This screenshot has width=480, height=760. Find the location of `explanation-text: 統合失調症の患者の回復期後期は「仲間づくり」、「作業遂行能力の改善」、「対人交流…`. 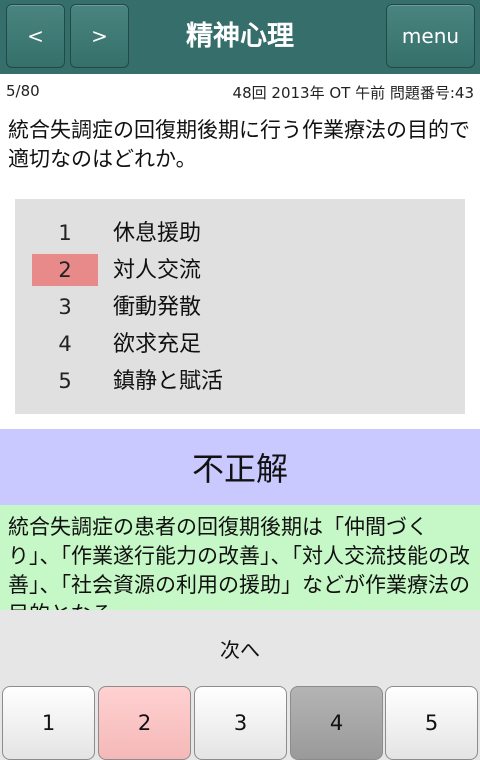

explanation-text: 統合失調症の患者の回復期後期は「仲間づくり」、「作業遂行能力の改善」、「対人交流… is located at coordinates (239, 562).